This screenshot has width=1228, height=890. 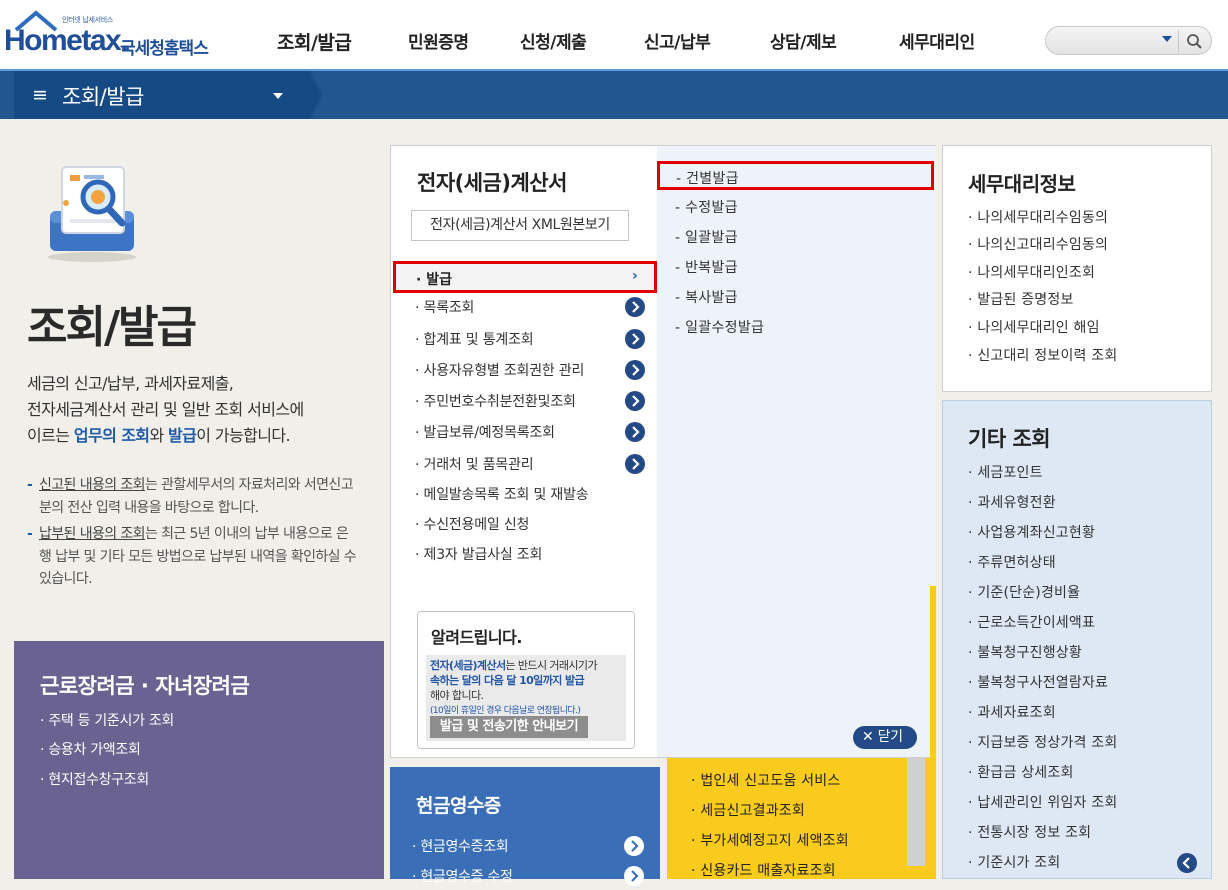 What do you see at coordinates (1128, 40) in the screenshot?
I see `search-box` at bounding box center [1128, 40].